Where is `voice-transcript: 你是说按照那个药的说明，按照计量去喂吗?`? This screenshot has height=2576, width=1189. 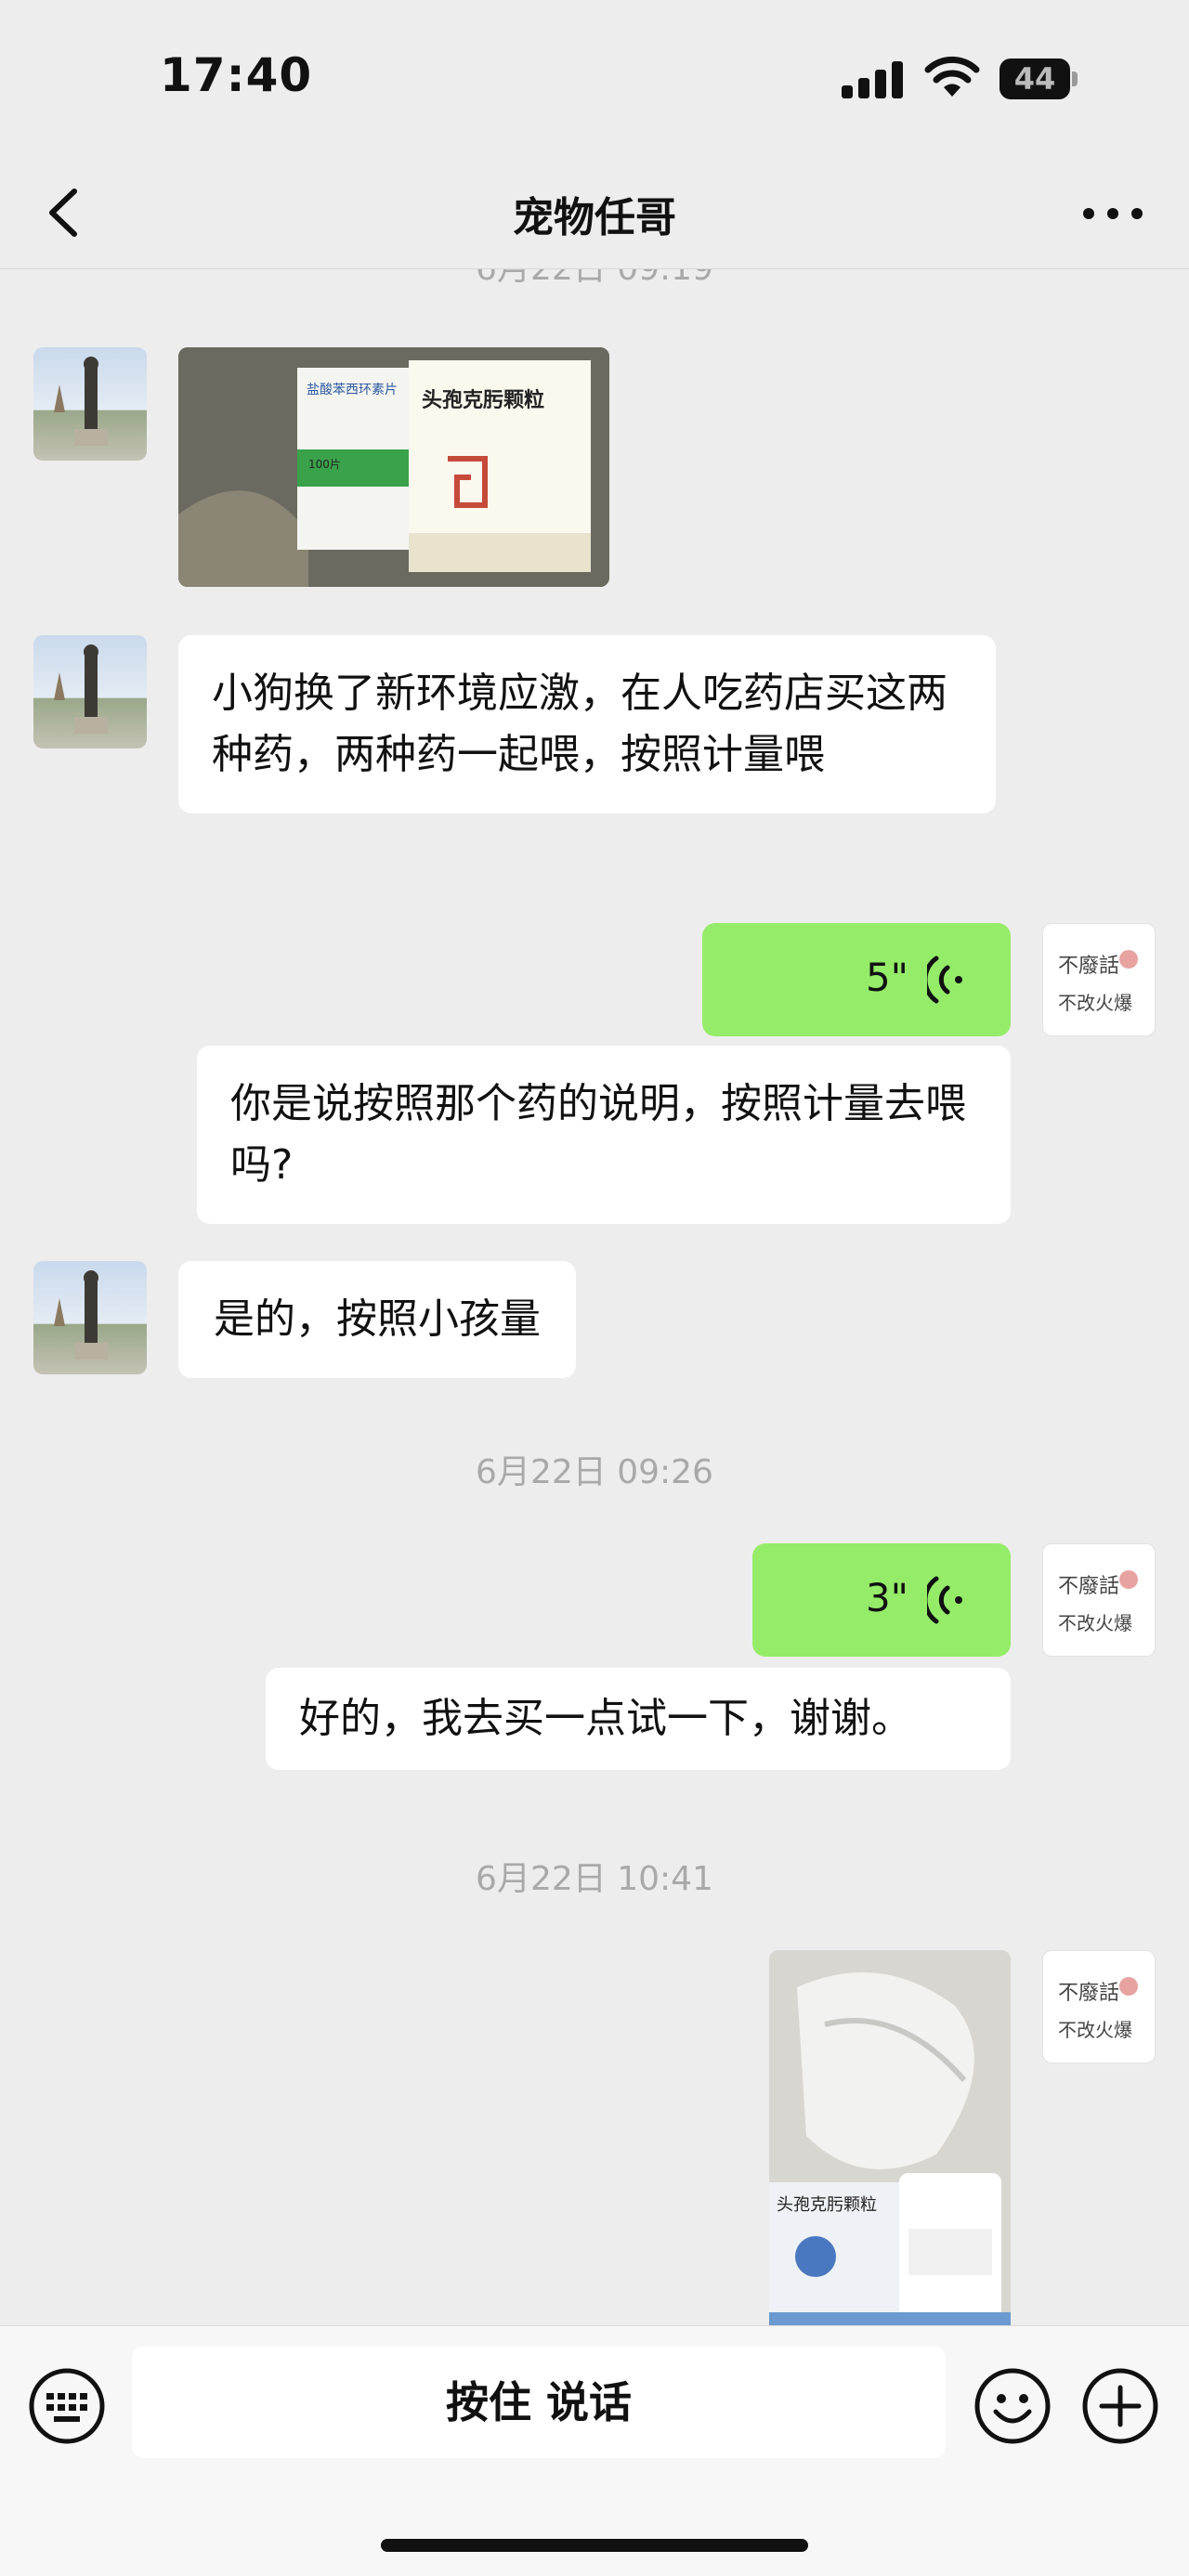
voice-transcript: 你是说按照那个药的说明，按照计量去喂吗? is located at coordinates (604, 1135).